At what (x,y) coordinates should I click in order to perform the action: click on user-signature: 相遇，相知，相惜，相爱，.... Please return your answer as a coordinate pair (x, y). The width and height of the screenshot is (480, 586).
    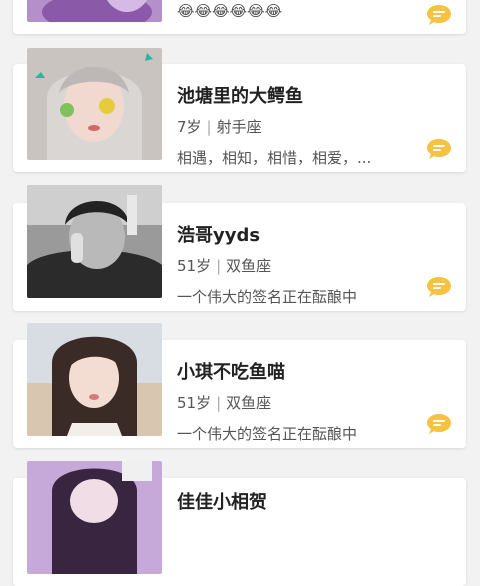
    Looking at the image, I should click on (274, 158).